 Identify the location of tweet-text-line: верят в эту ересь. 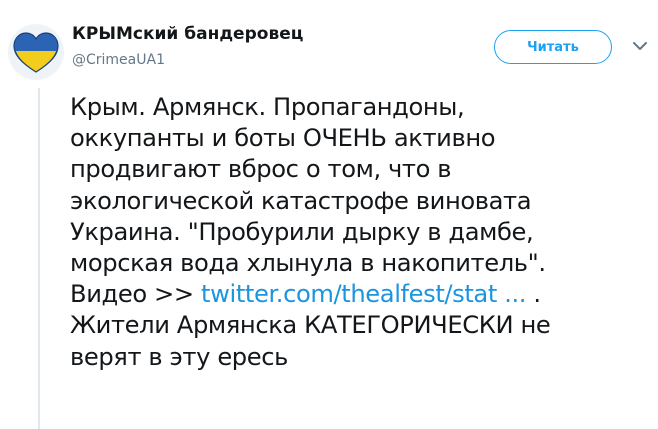
(179, 356).